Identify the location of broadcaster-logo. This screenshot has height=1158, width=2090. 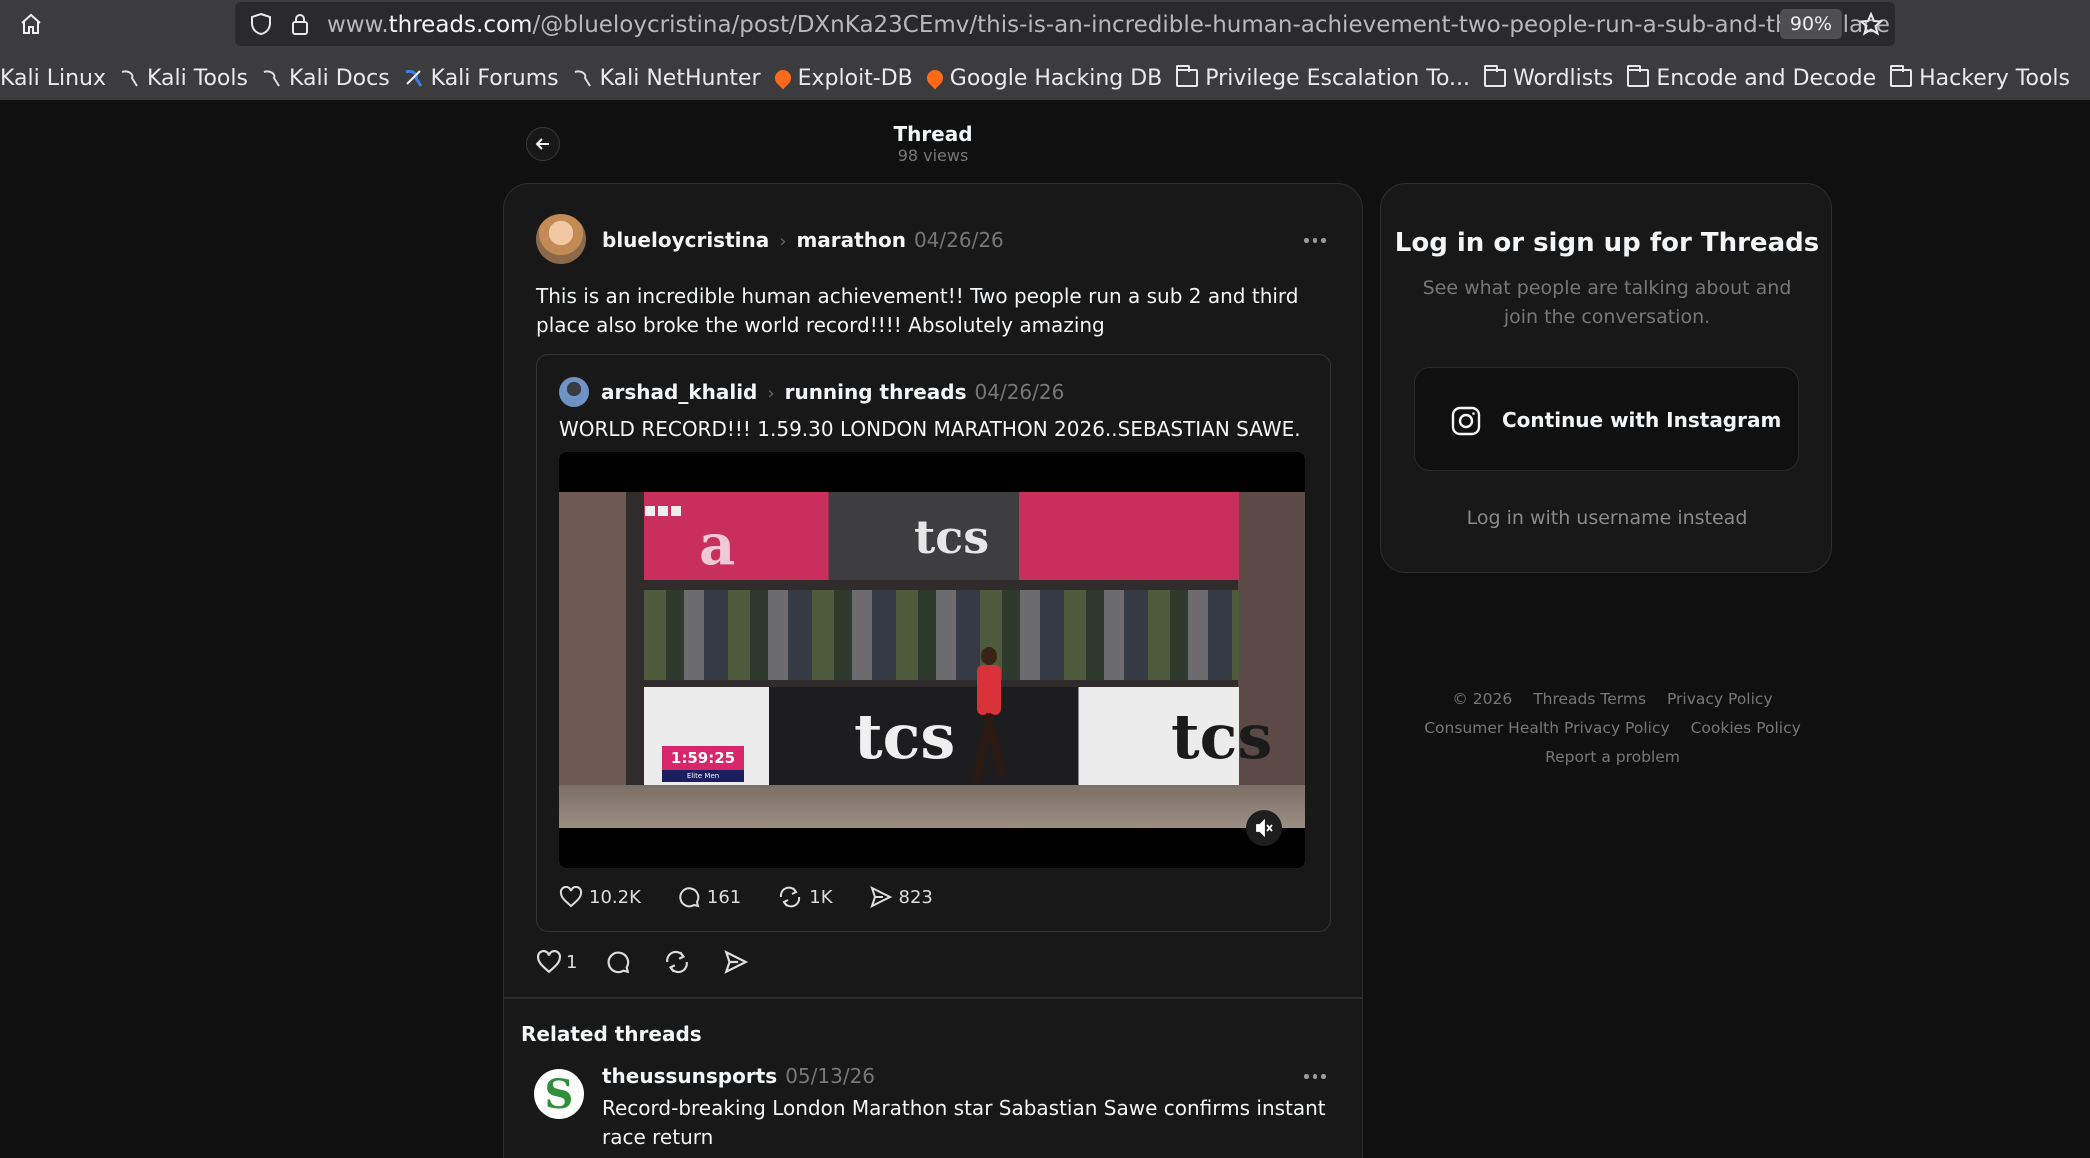
(663, 511).